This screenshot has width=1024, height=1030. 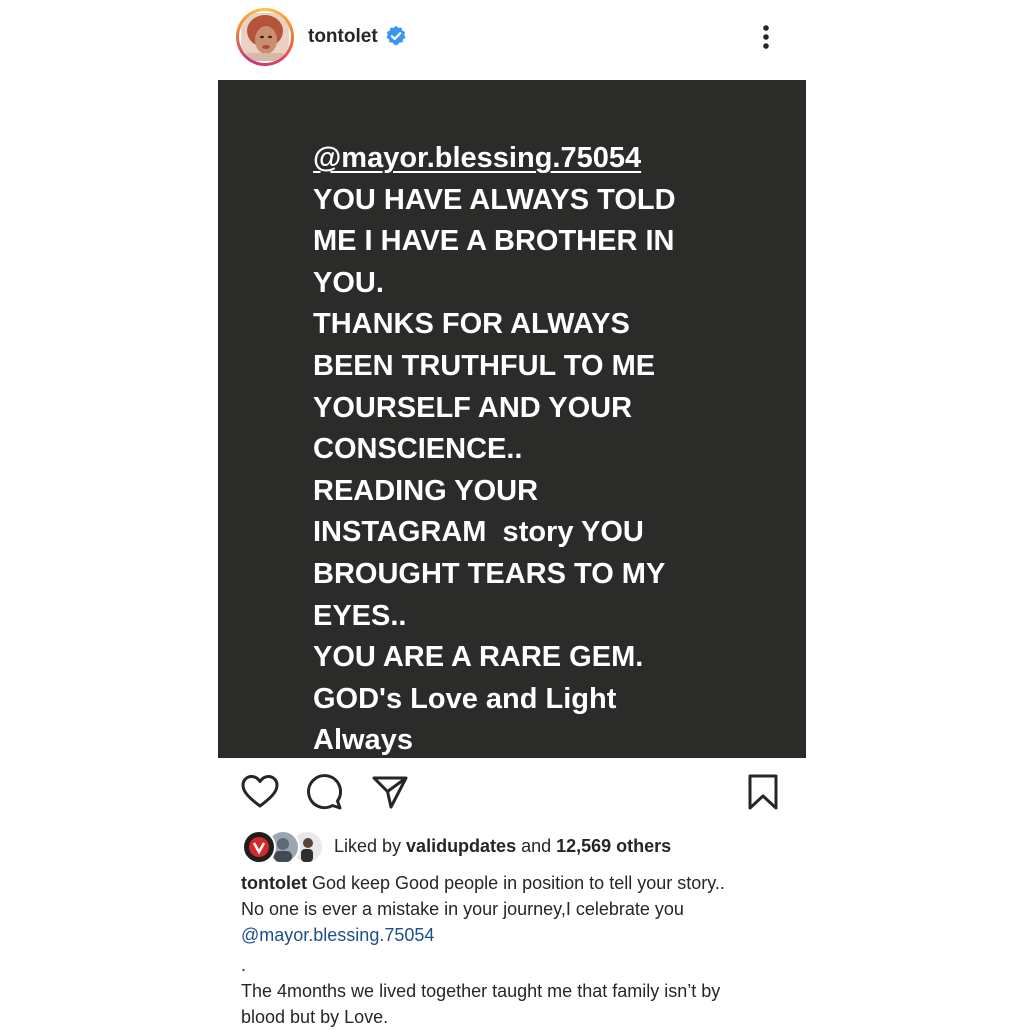 What do you see at coordinates (260, 792) in the screenshot?
I see `heart-icon` at bounding box center [260, 792].